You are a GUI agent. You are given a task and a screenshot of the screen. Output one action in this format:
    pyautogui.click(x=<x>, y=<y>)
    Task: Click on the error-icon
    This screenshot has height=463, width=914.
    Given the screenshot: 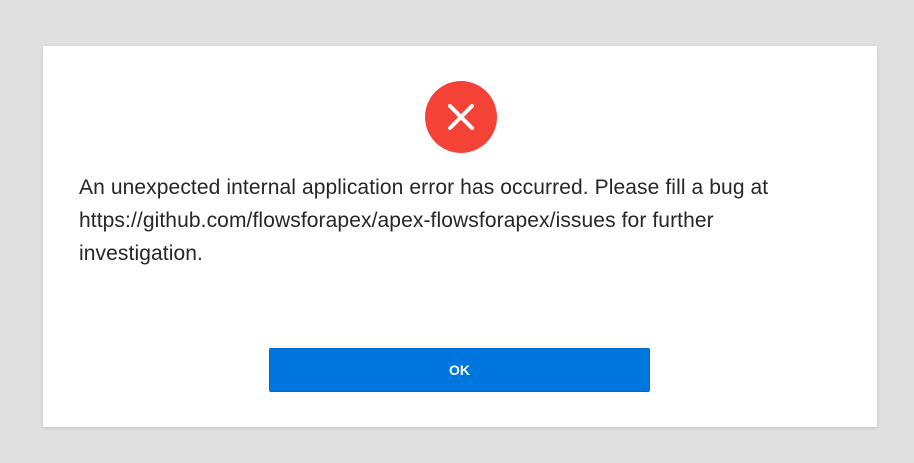 What is the action you would take?
    pyautogui.click(x=461, y=117)
    